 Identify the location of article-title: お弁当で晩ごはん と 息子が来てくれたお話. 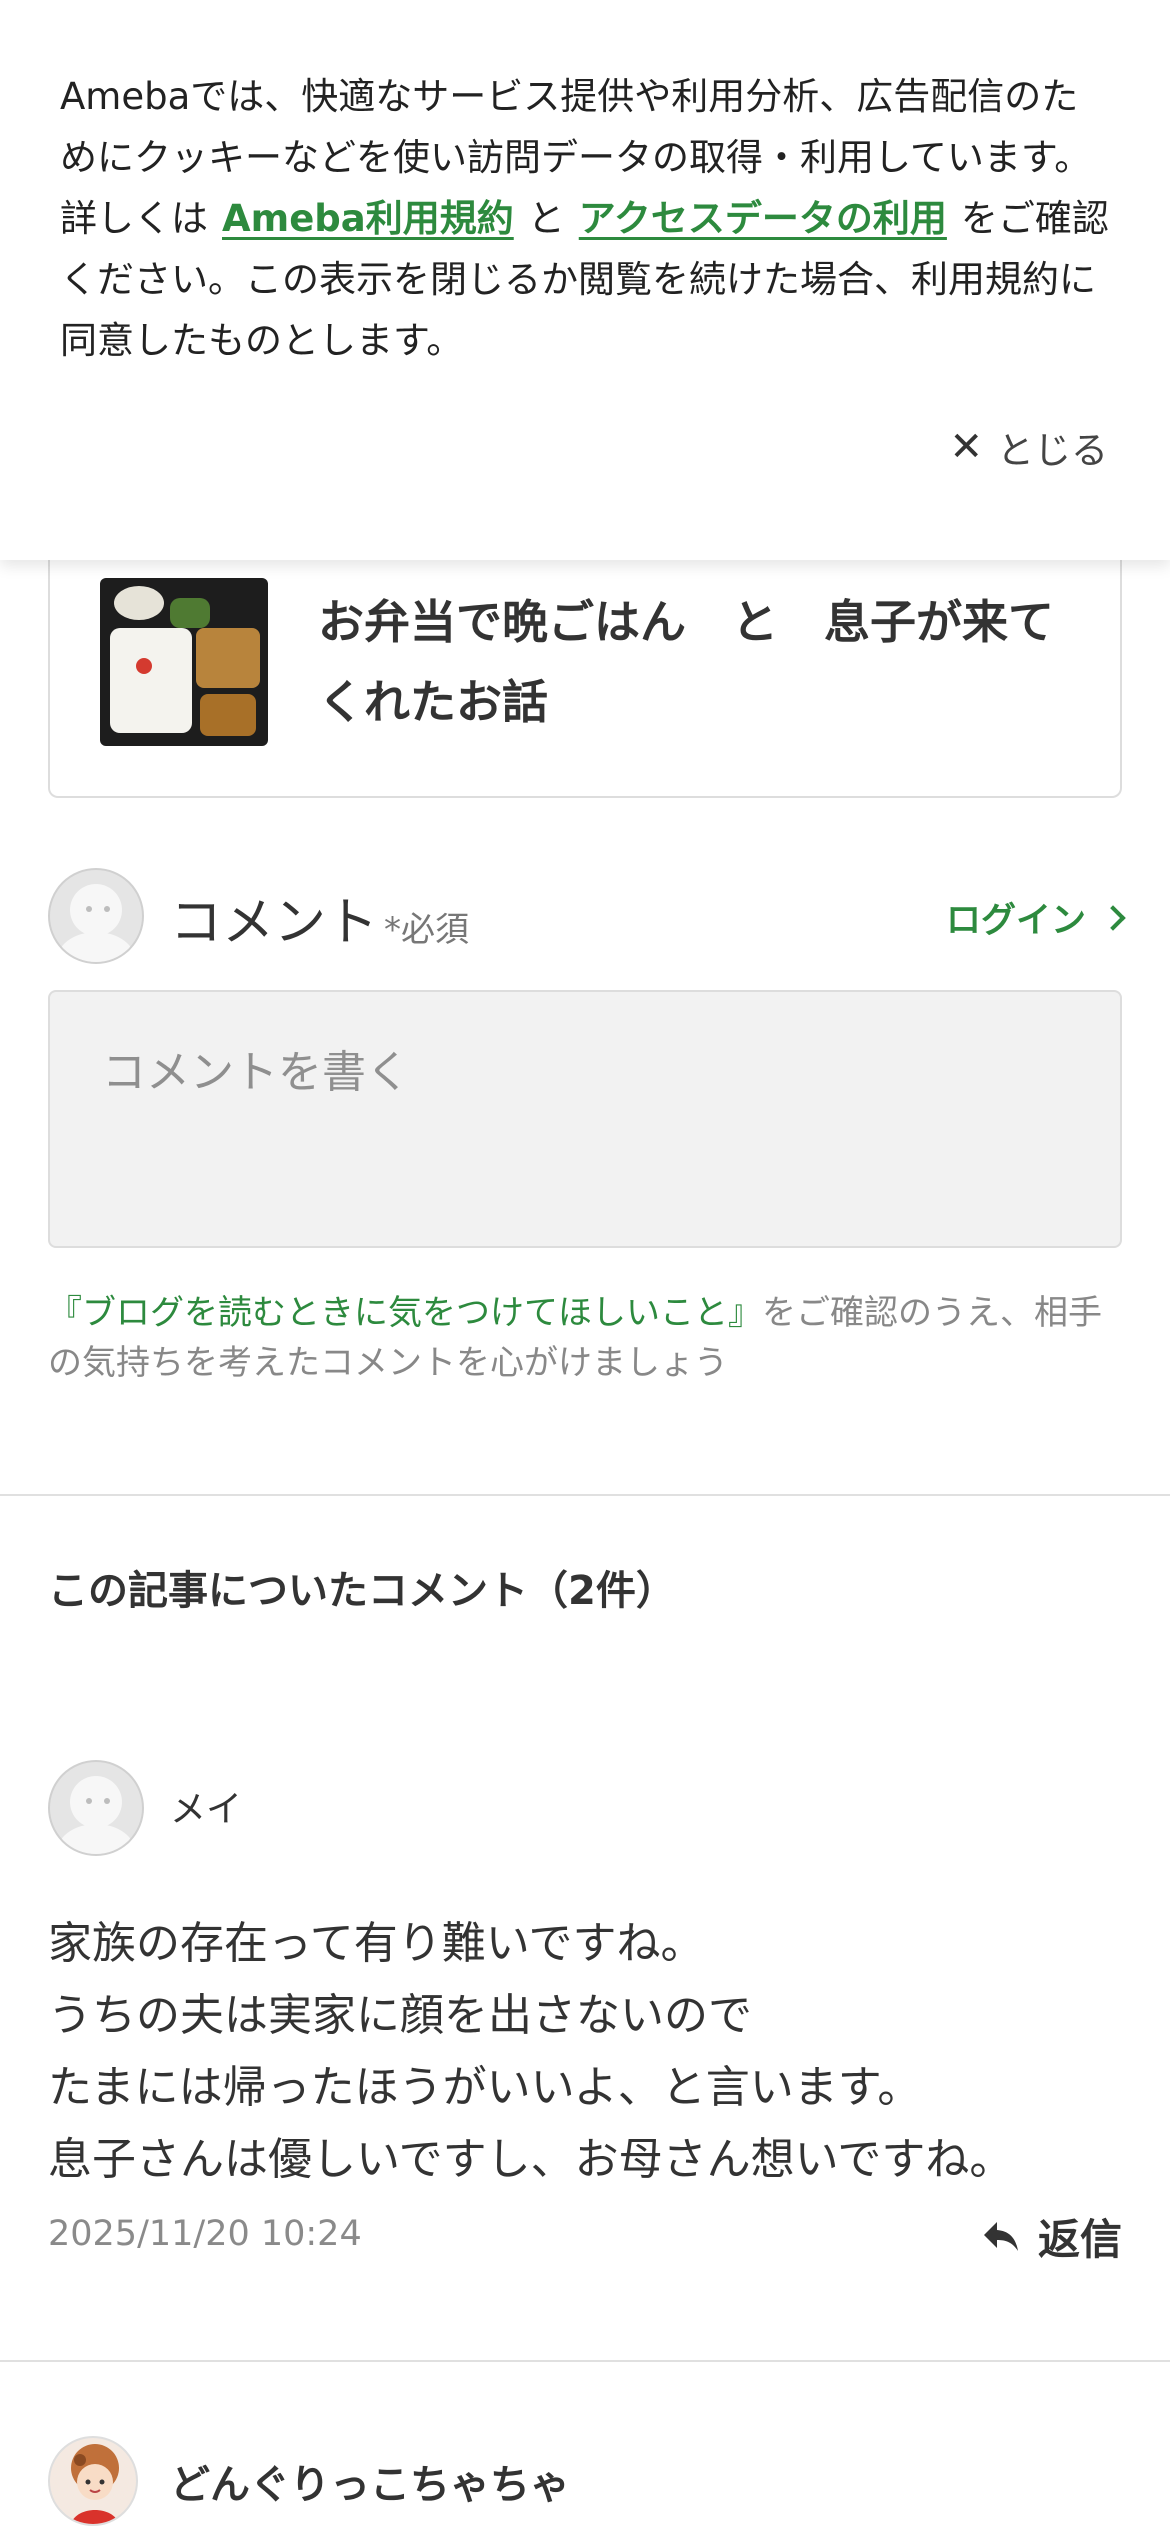
(686, 662).